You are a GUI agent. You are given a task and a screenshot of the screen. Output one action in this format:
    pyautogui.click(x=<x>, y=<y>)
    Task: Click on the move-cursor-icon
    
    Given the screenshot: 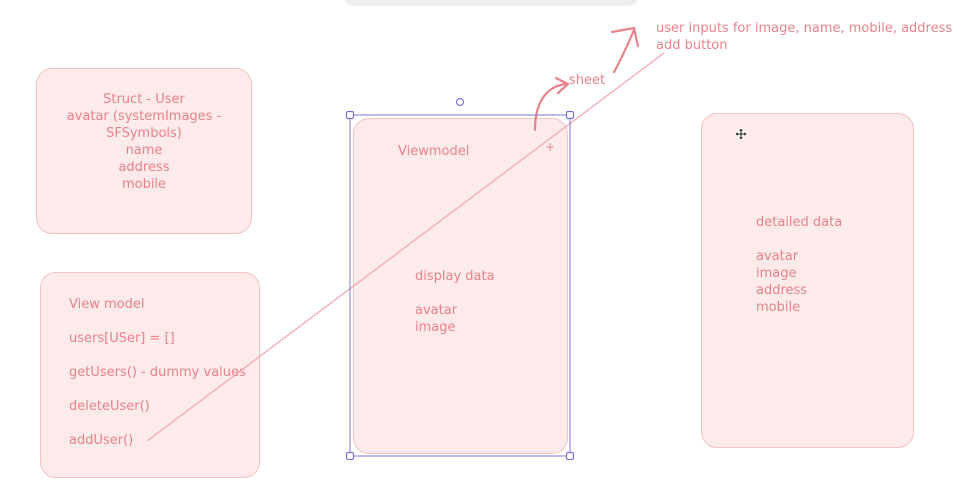 What is the action you would take?
    pyautogui.click(x=741, y=134)
    